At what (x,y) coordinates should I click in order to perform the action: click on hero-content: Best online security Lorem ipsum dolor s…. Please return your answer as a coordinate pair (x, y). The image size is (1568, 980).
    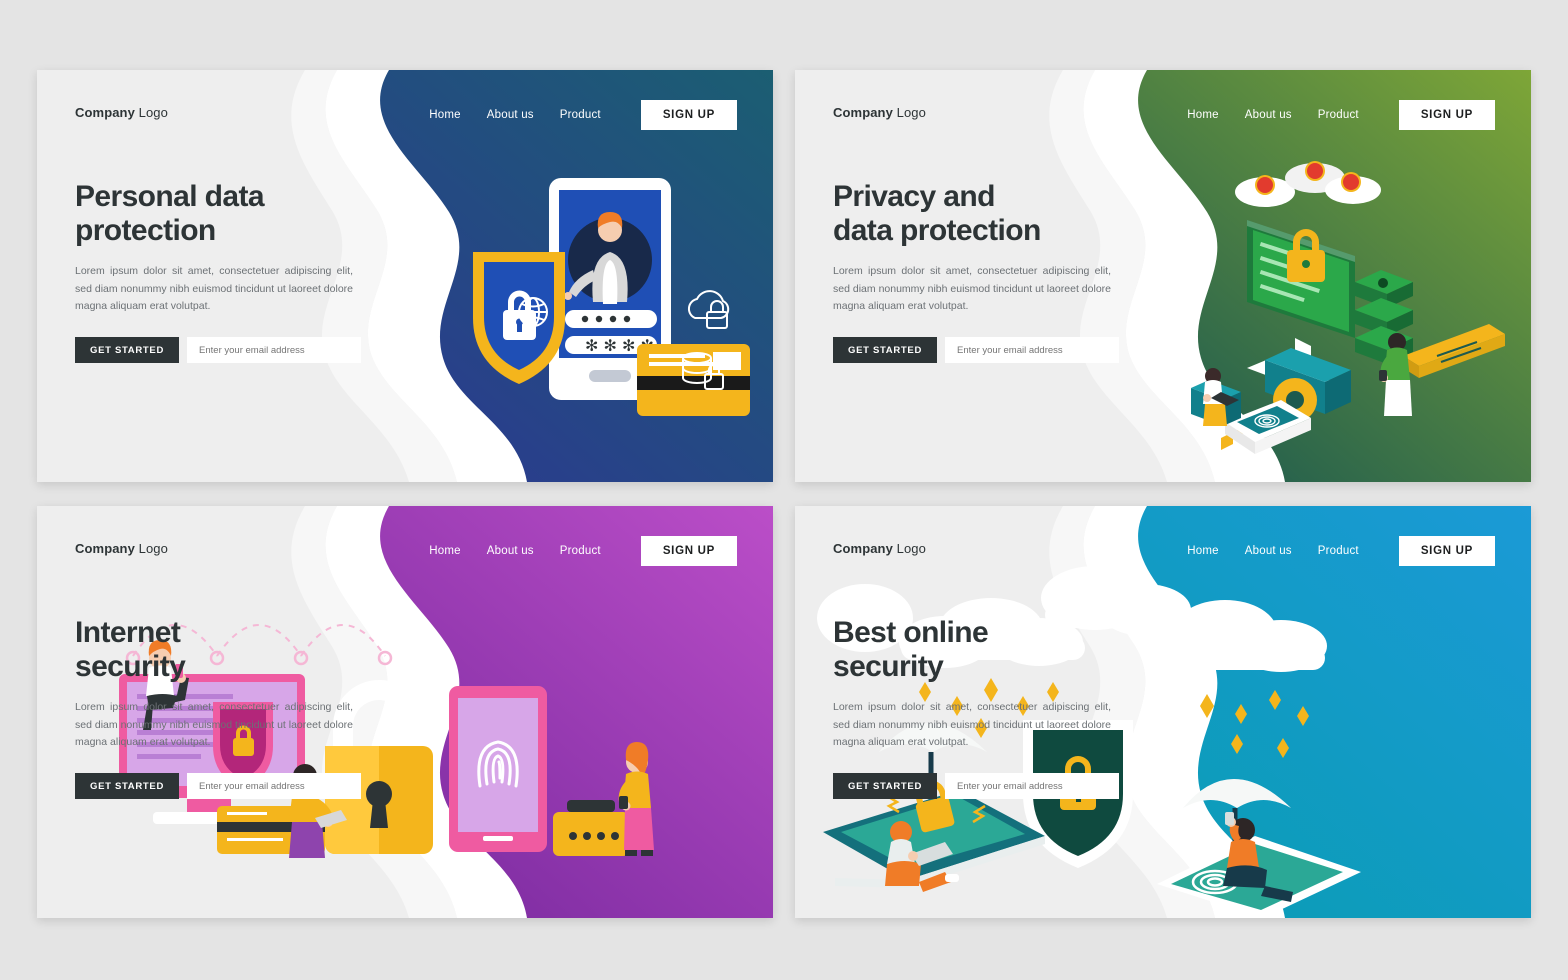
    Looking at the image, I should click on (978, 708).